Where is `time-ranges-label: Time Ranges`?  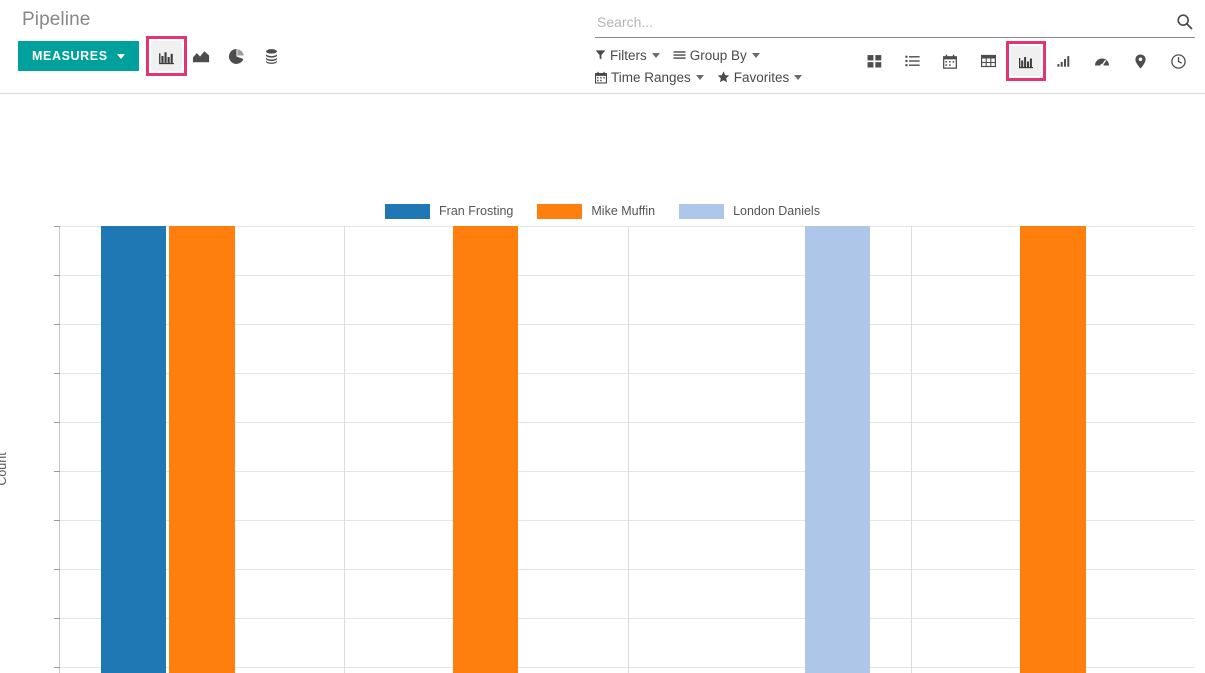 time-ranges-label: Time Ranges is located at coordinates (651, 77).